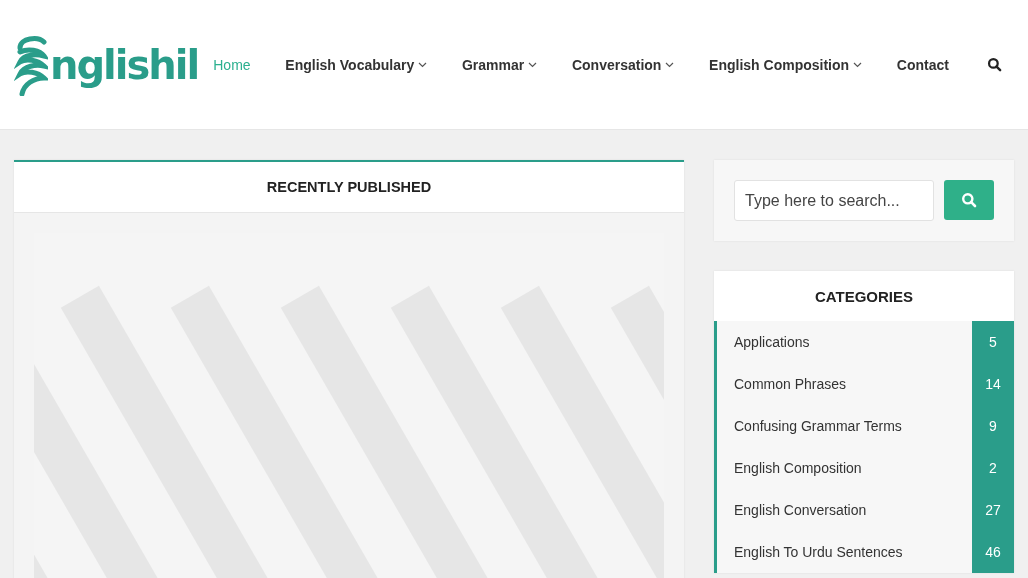  Describe the element at coordinates (786, 64) in the screenshot. I see `nav-link: English Composition` at that location.